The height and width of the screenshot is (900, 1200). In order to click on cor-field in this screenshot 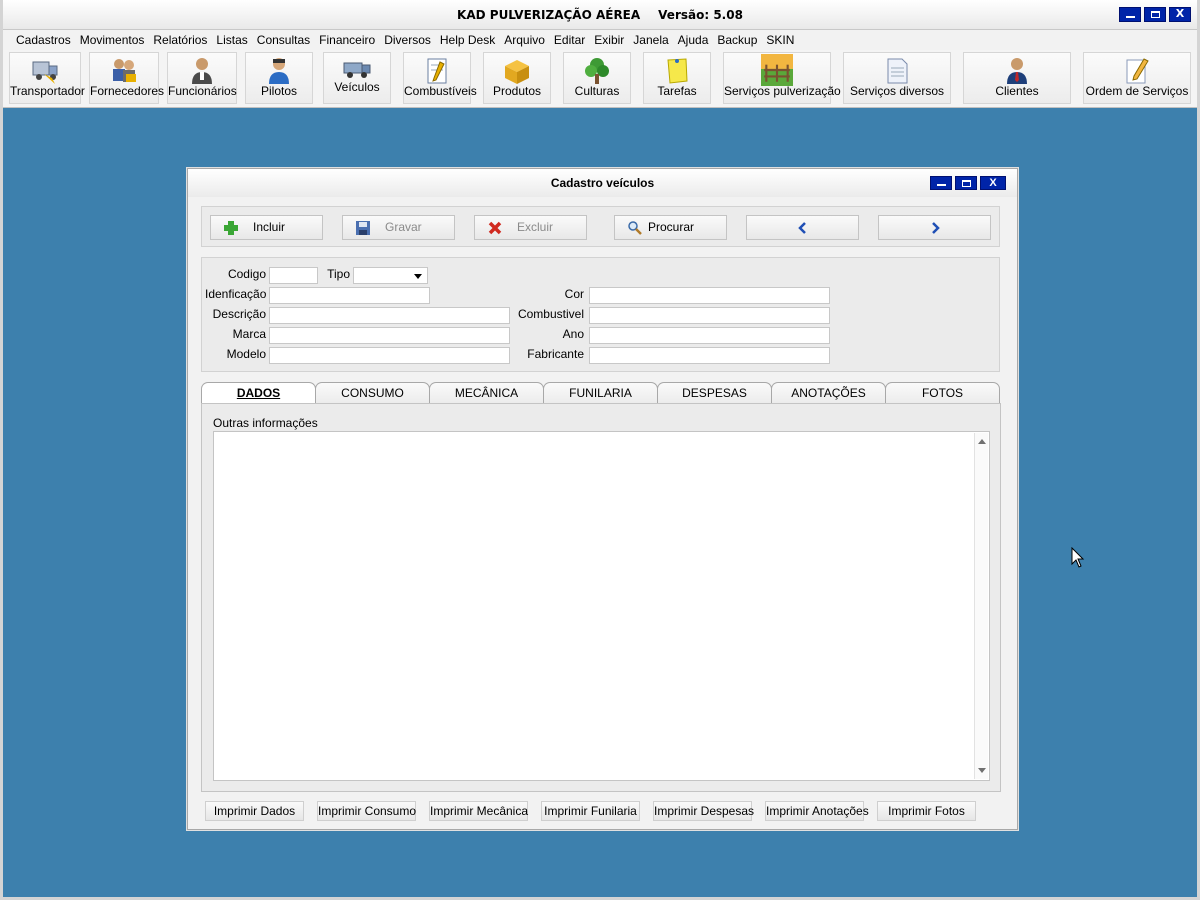, I will do `click(709, 295)`.